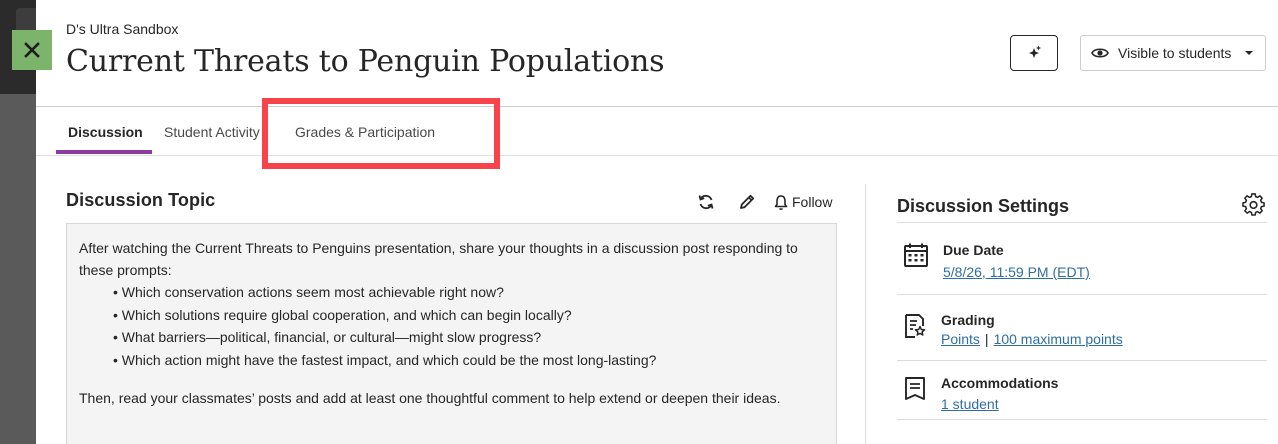 This screenshot has height=444, width=1278. I want to click on tab-student-activity: Student Activity, so click(216, 131).